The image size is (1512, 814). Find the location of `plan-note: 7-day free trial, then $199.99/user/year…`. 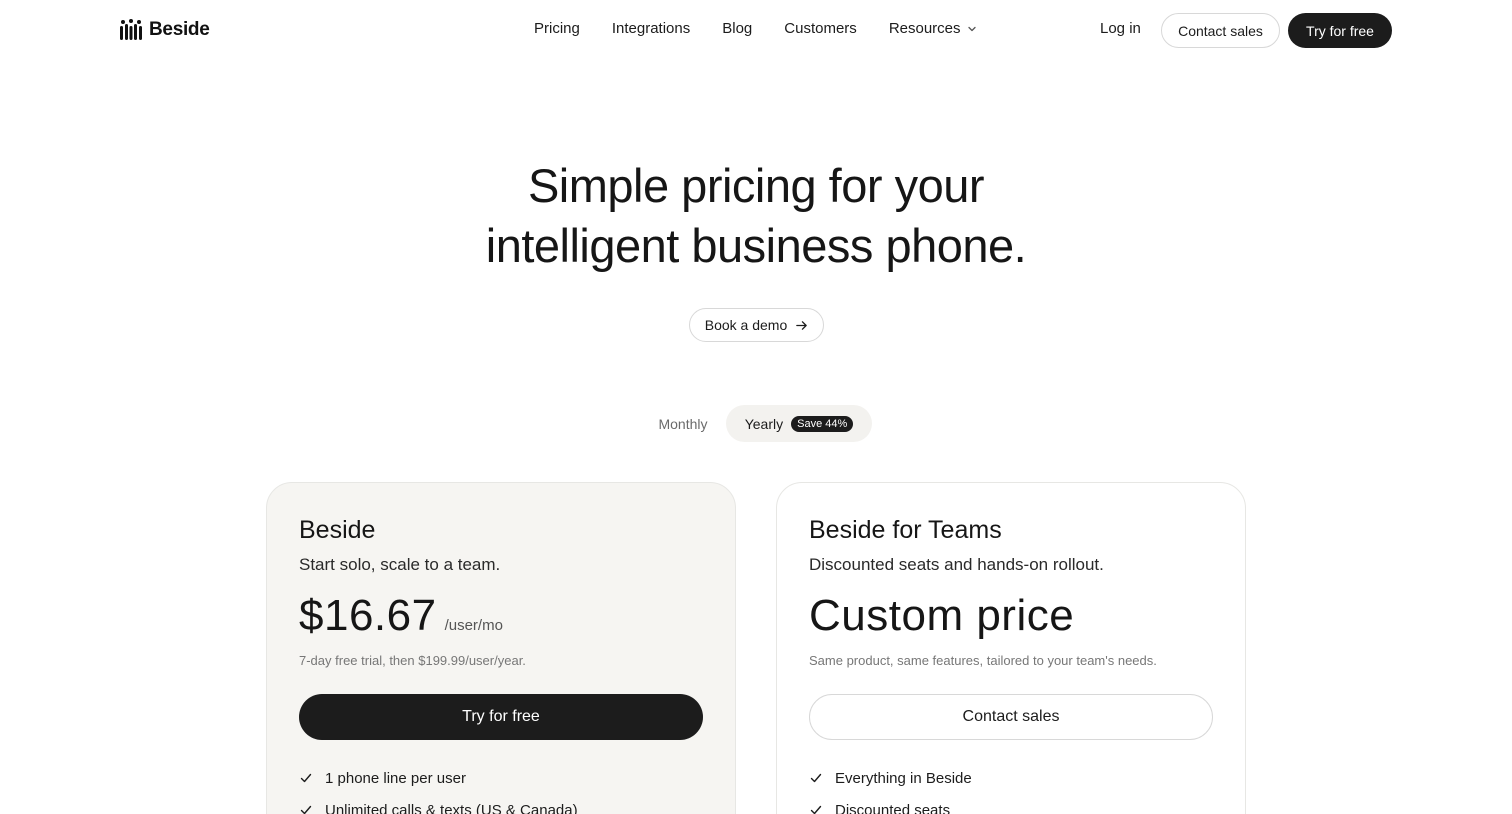

plan-note: 7-day free trial, then $199.99/user/year… is located at coordinates (412, 660).